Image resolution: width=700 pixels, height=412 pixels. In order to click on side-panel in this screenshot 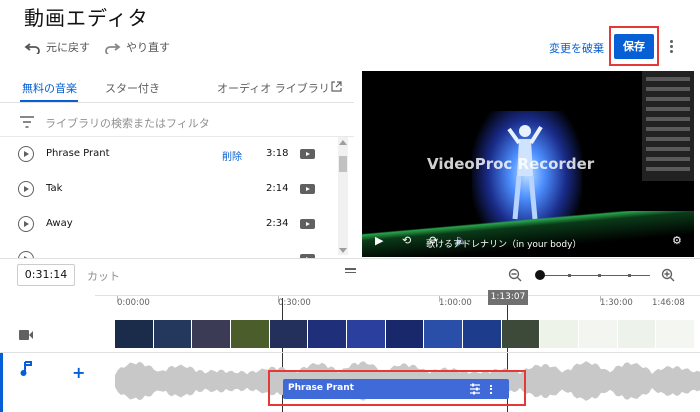, I will do `click(668, 126)`.